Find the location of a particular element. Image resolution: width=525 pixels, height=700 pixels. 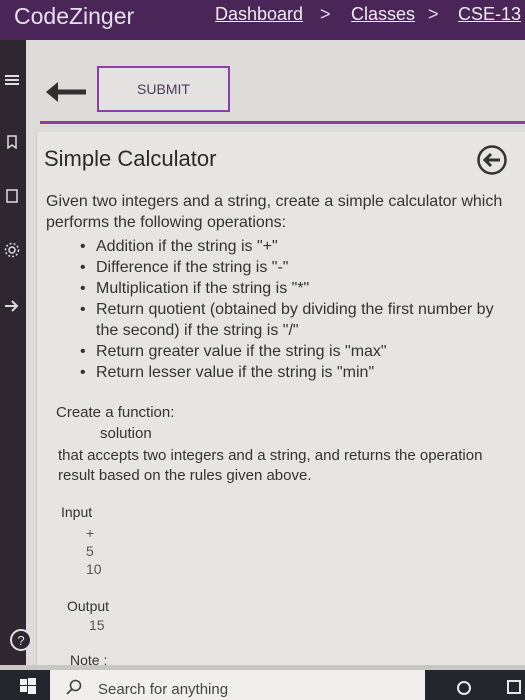

breadcrumb-classes: Classes is located at coordinates (383, 14).